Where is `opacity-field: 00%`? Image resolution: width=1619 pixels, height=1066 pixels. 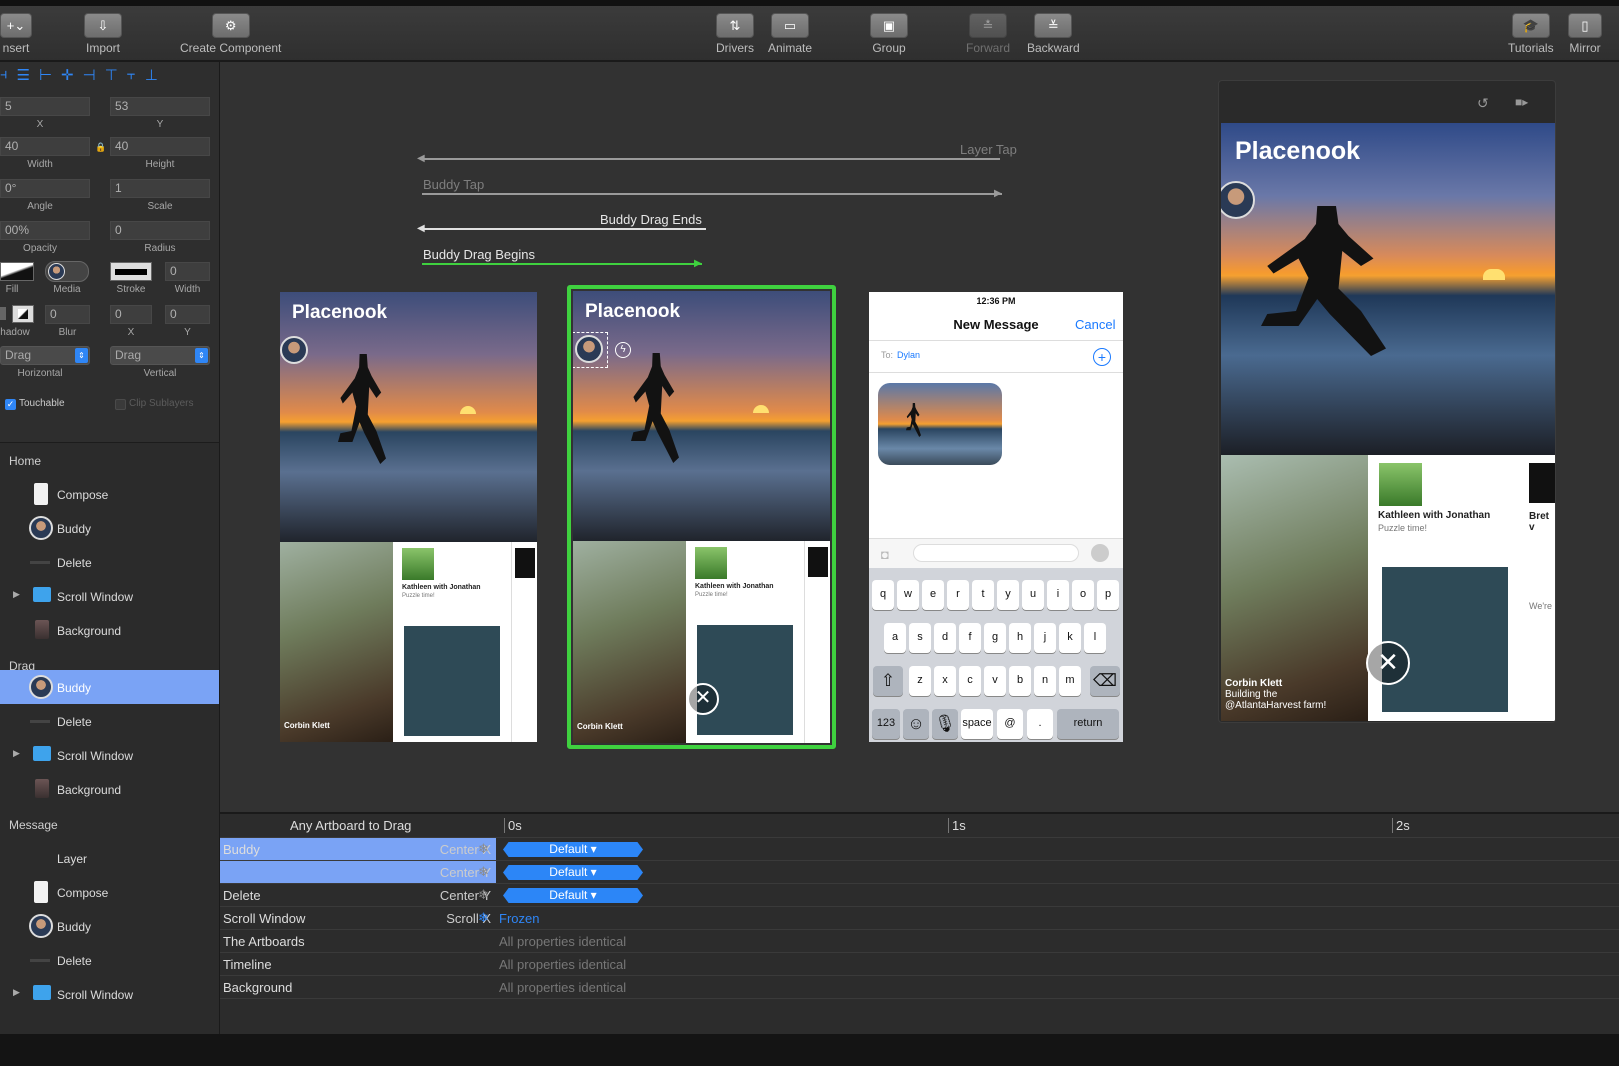 opacity-field: 00% is located at coordinates (45, 230).